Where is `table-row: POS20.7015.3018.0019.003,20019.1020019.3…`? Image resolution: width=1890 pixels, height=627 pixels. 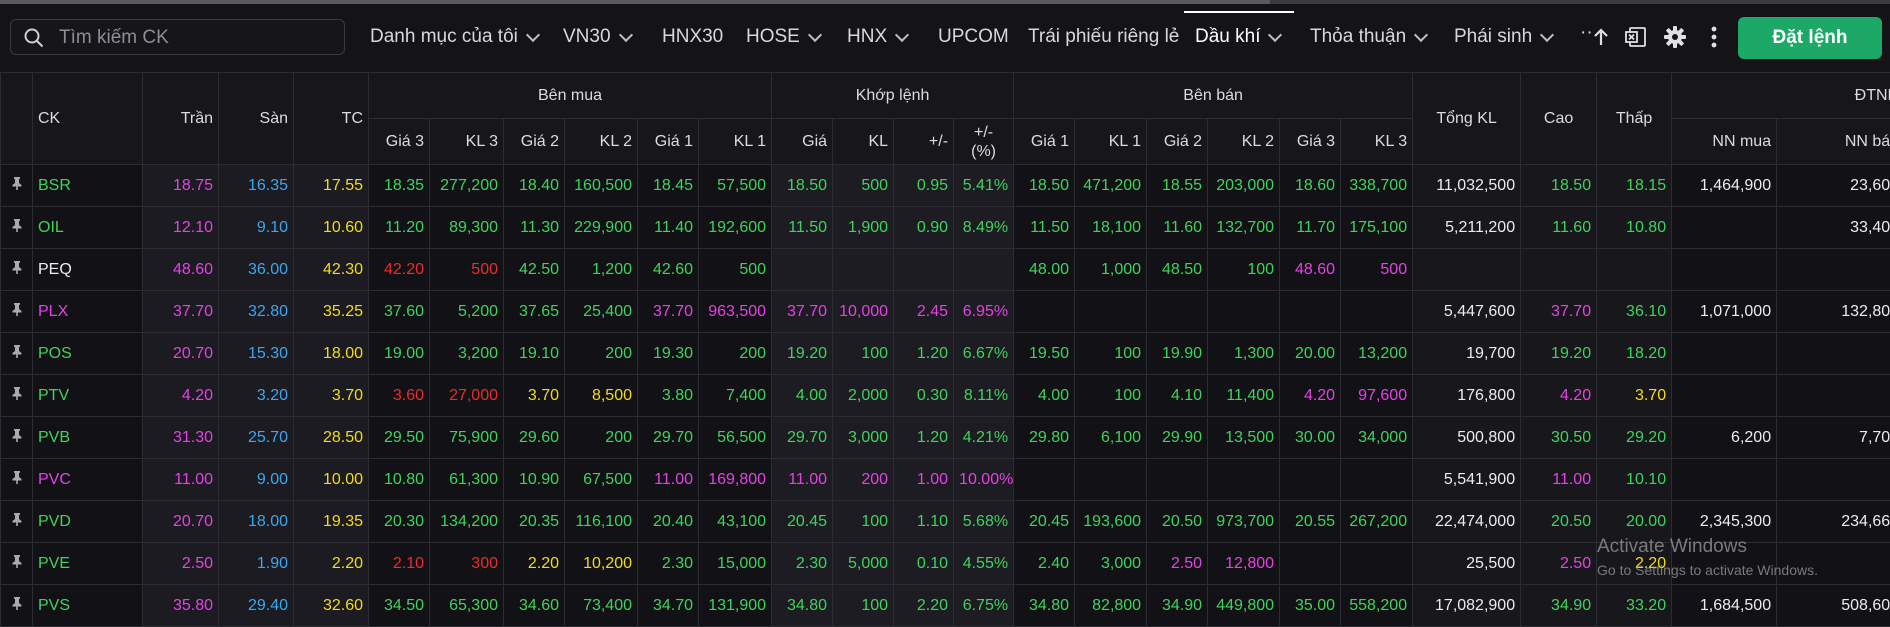
table-row: POS20.7015.3018.0019.003,20019.1020019.3… is located at coordinates (945, 354).